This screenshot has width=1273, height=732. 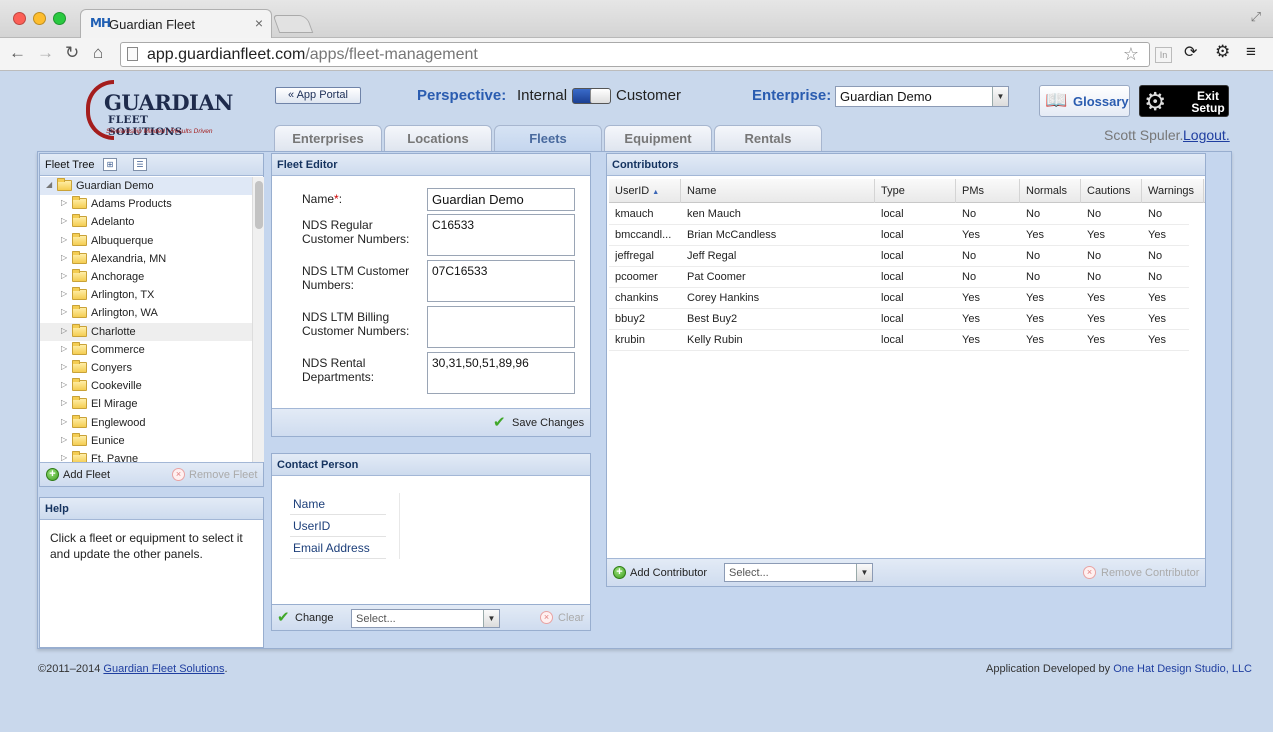 I want to click on app-portal-button: « App Portal, so click(x=318, y=95).